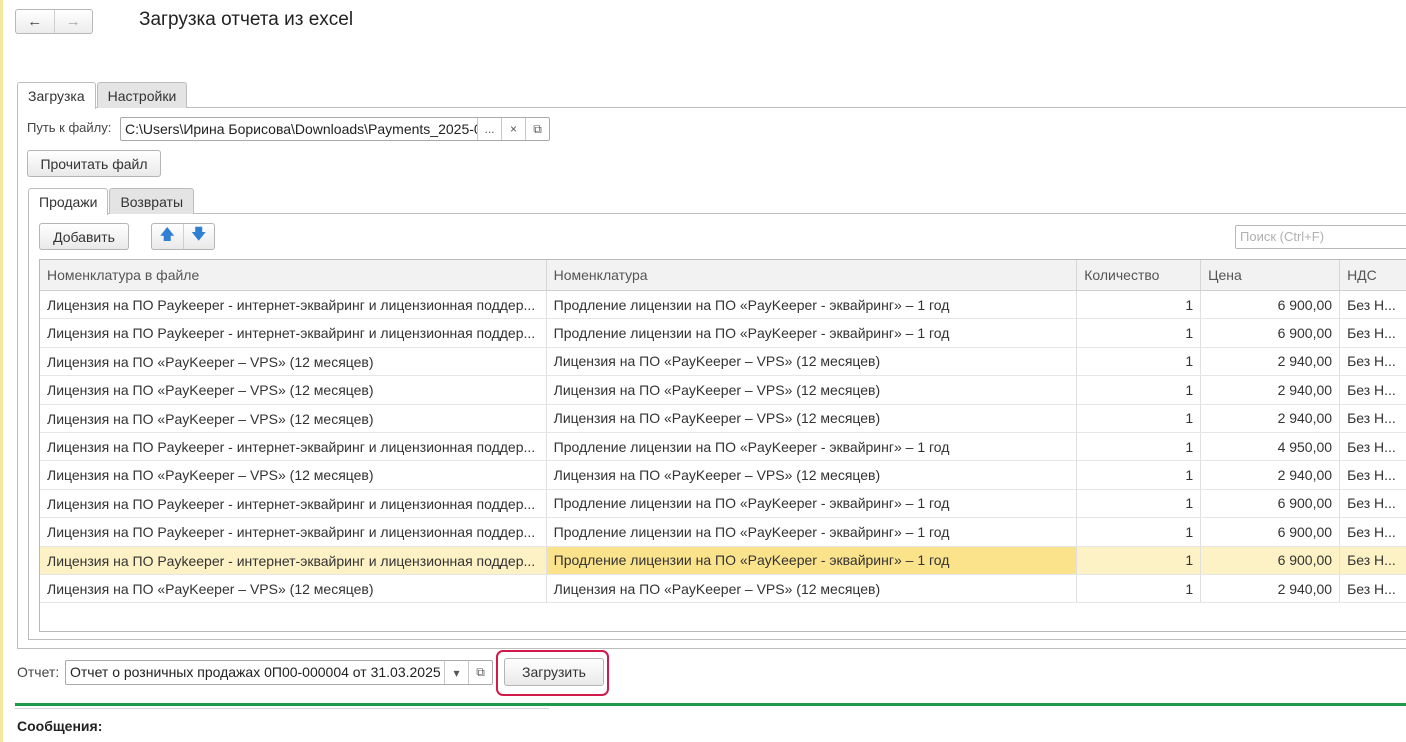 The image size is (1406, 742). What do you see at coordinates (1271, 275) in the screenshot?
I see `column-header-price: Цена` at bounding box center [1271, 275].